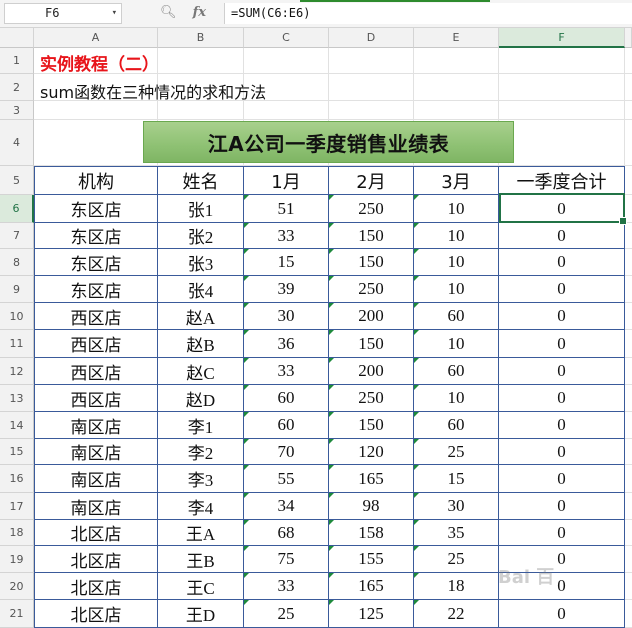 The width and height of the screenshot is (632, 628). I want to click on table-cell: 李1, so click(201, 425).